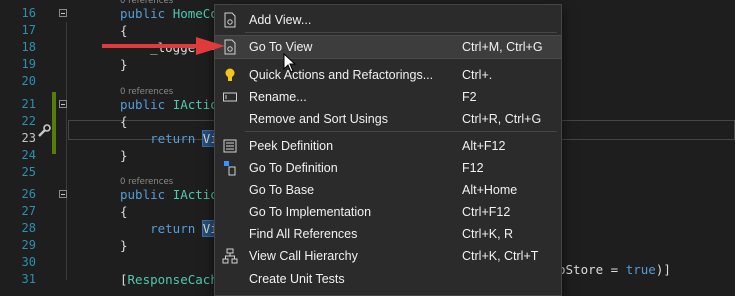  What do you see at coordinates (230, 74) in the screenshot?
I see `lightbulb-icon` at bounding box center [230, 74].